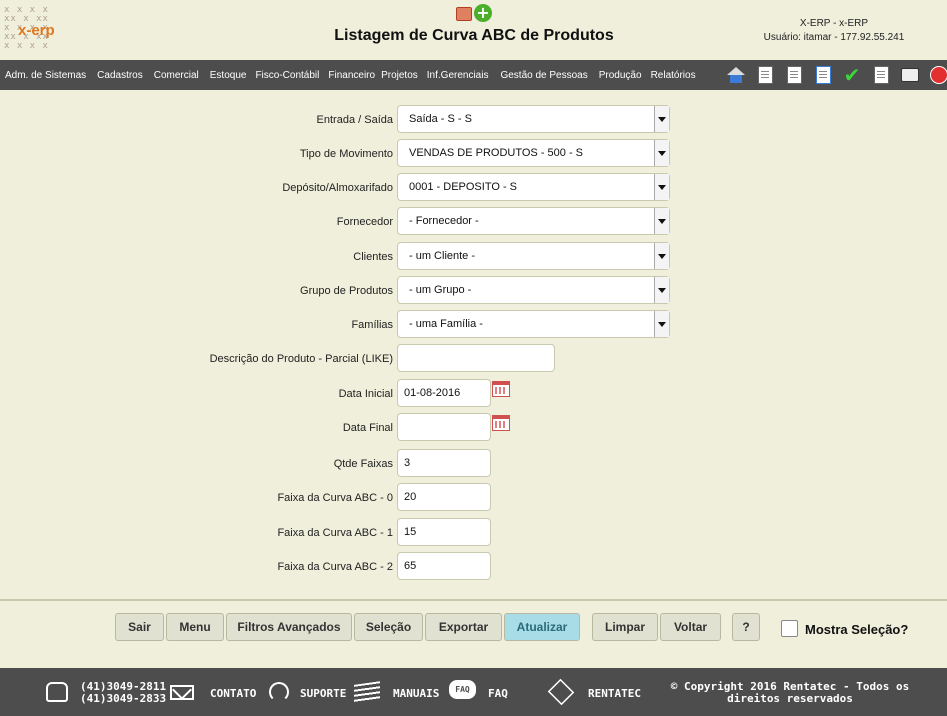  What do you see at coordinates (388, 627) in the screenshot?
I see `selecao-button: Seleção` at bounding box center [388, 627].